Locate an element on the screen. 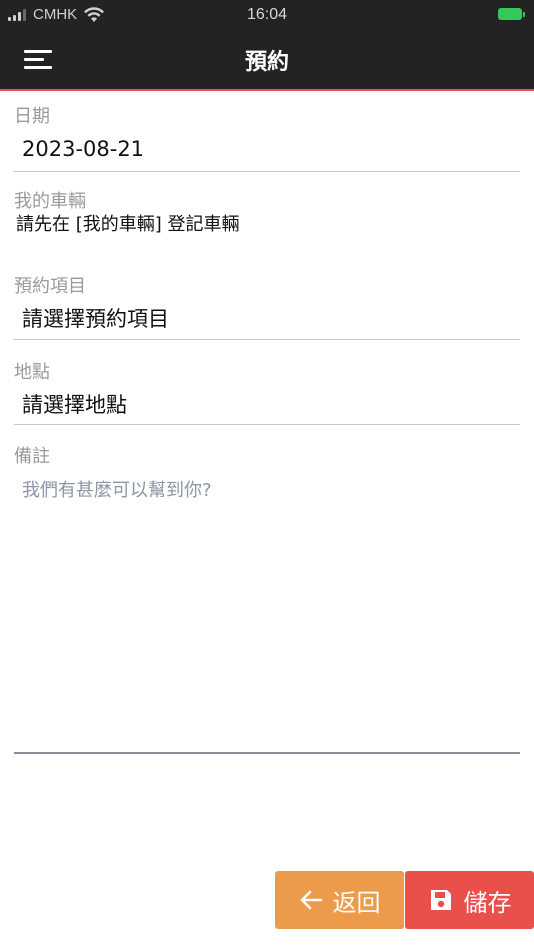  service-item-select: 請選擇預約項目 is located at coordinates (271, 319).